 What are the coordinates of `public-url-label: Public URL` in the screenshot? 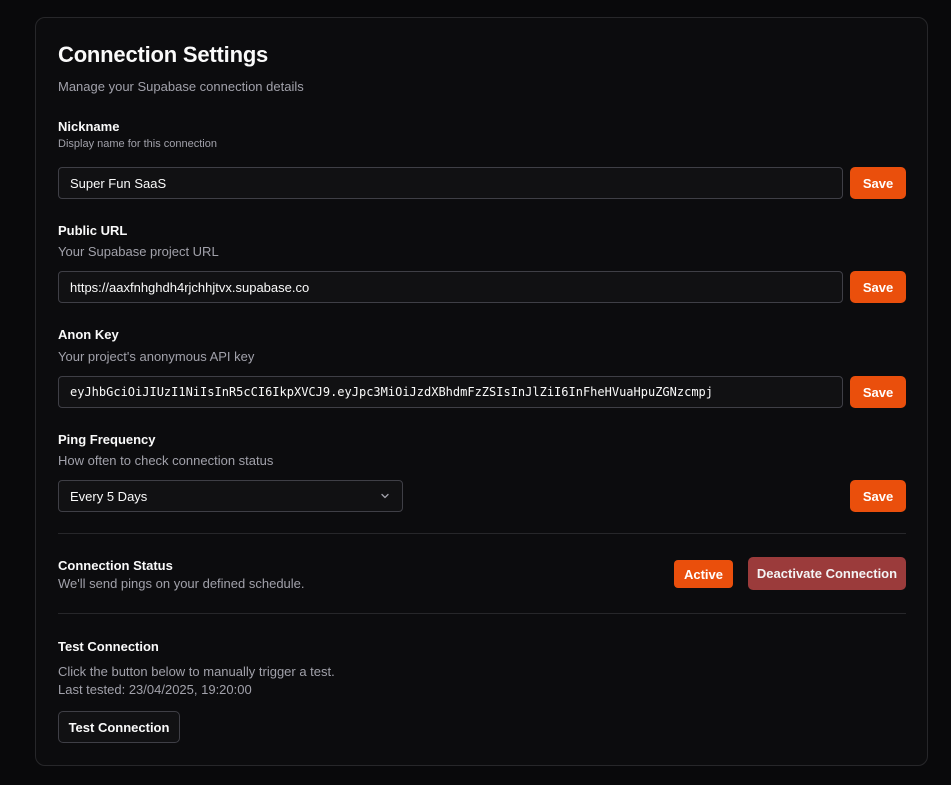 It's located at (93, 230).